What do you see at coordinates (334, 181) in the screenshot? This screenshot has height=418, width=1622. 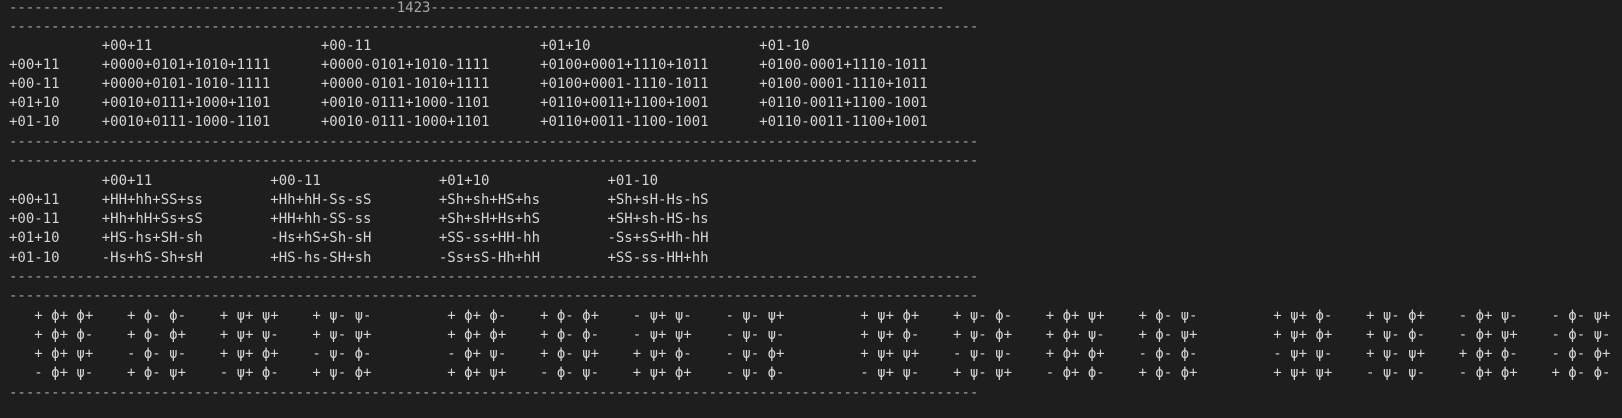 I see `table2-header: +00+11 +00-11 +01+10 +01-10` at bounding box center [334, 181].